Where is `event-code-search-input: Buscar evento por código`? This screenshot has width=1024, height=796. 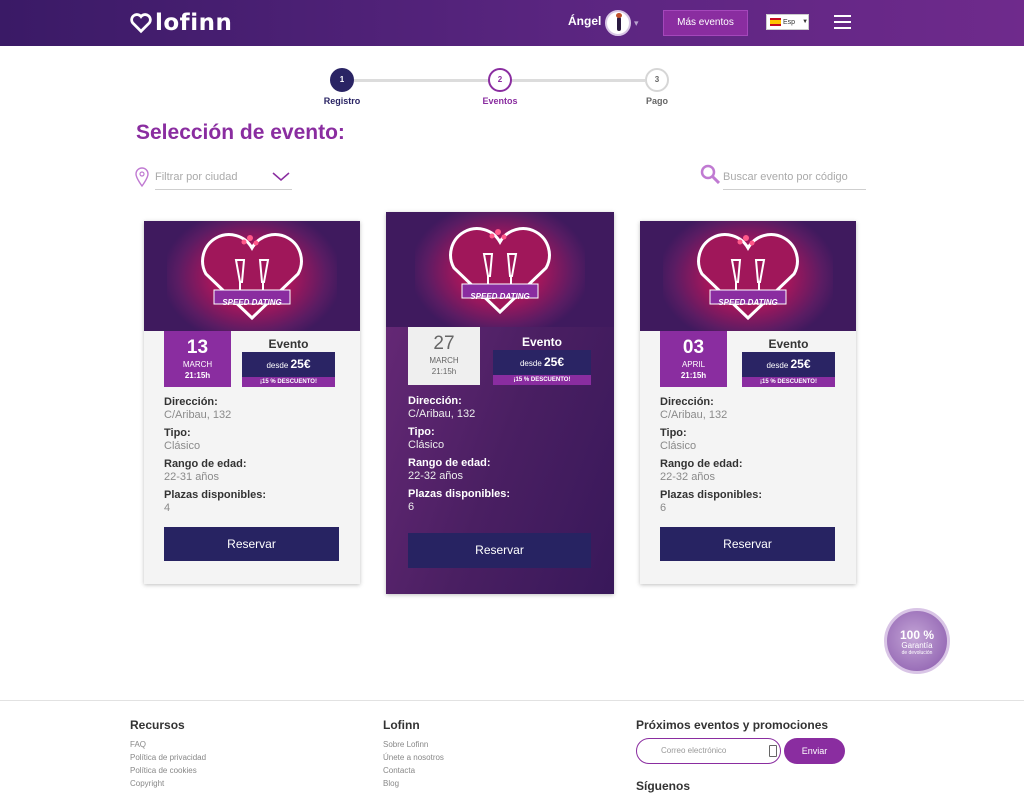 event-code-search-input: Buscar evento por código is located at coordinates (794, 178).